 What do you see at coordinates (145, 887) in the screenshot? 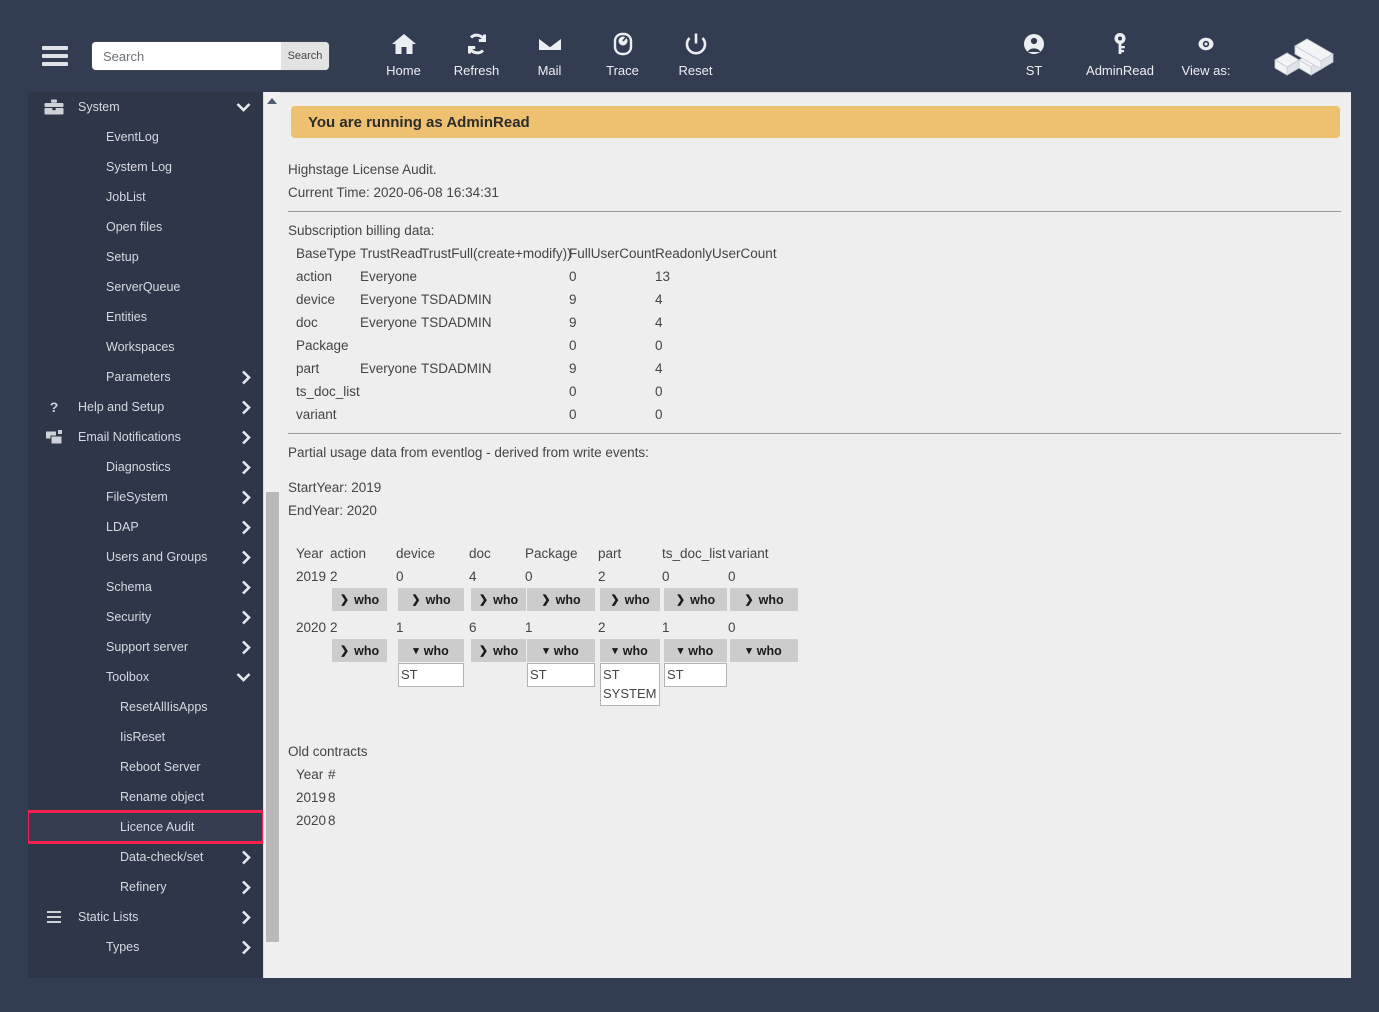
I see `sidebar-item-refinery: Refinery` at bounding box center [145, 887].